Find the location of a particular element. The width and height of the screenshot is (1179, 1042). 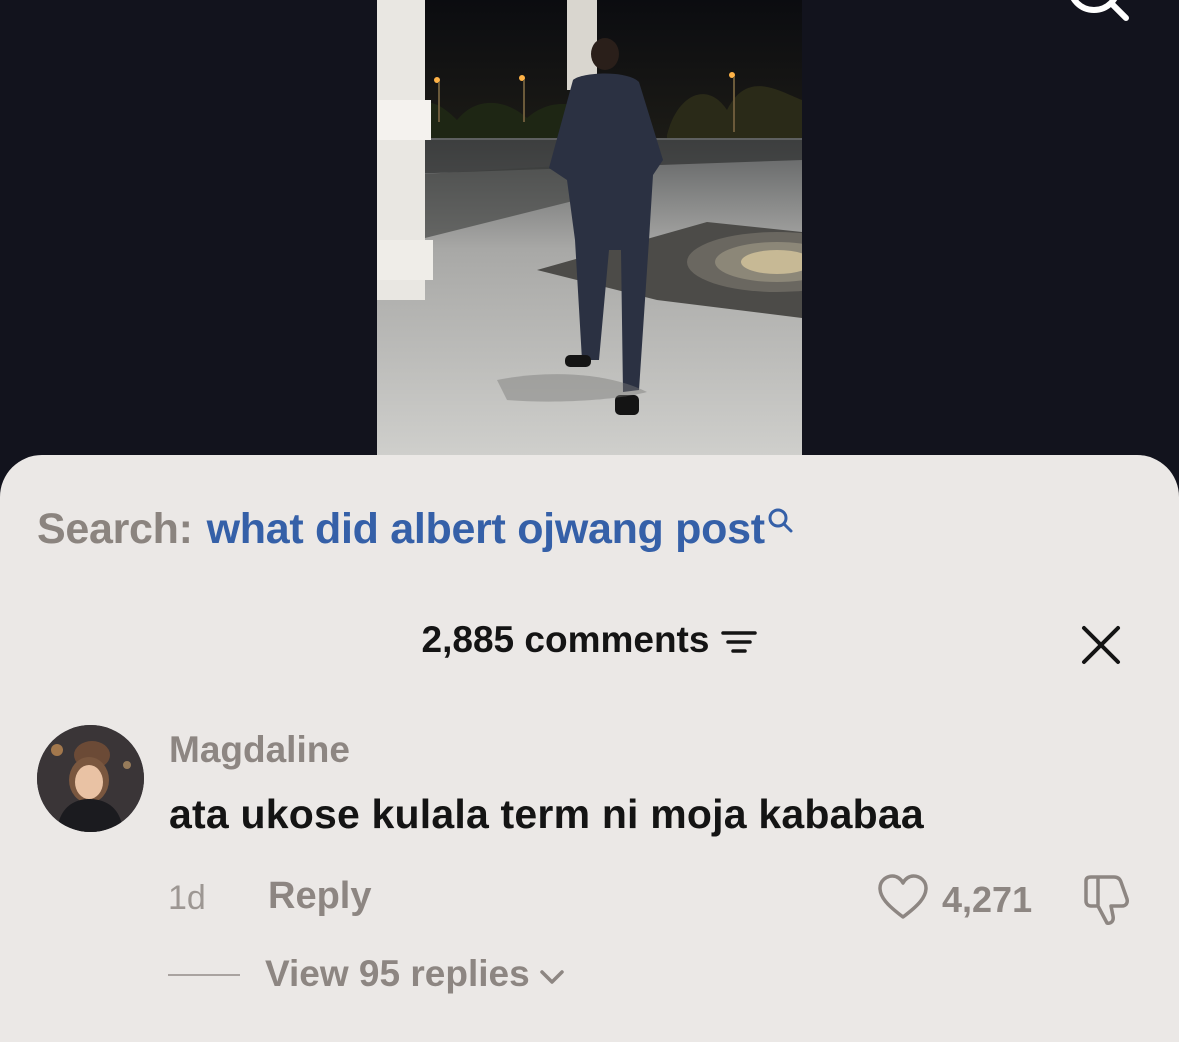

view-replies-label: View 95 replies is located at coordinates (397, 973).